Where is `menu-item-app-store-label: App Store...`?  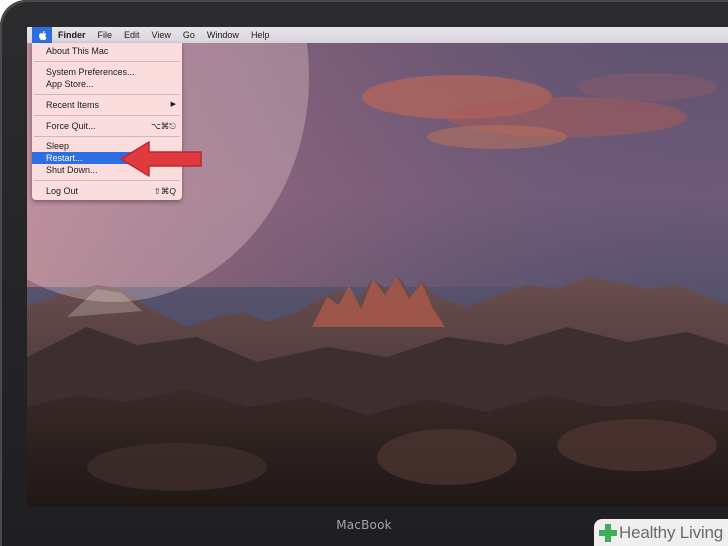
menu-item-app-store-label: App Store... is located at coordinates (70, 84).